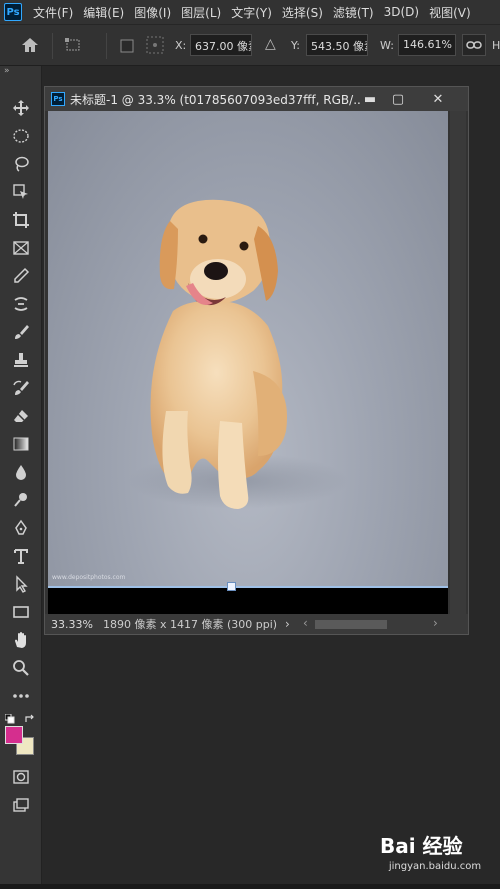 The width and height of the screenshot is (500, 889). Describe the element at coordinates (474, 45) in the screenshot. I see `link-icon` at that location.